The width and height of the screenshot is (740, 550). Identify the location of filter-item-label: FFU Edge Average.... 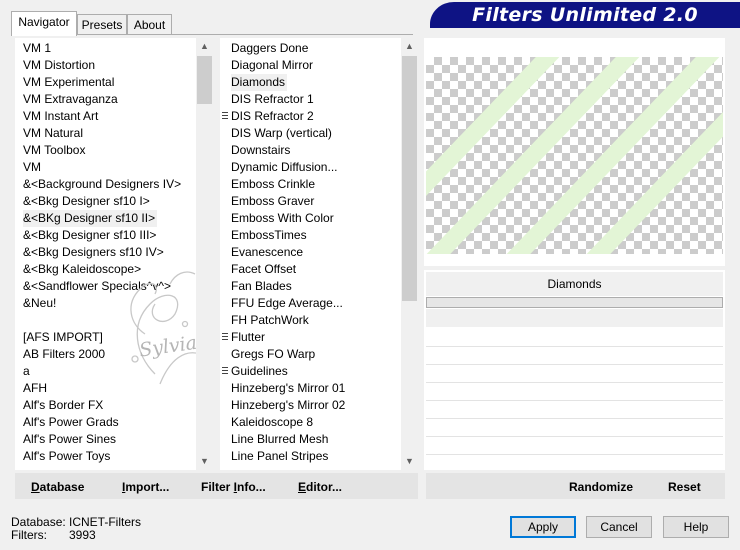
(287, 303).